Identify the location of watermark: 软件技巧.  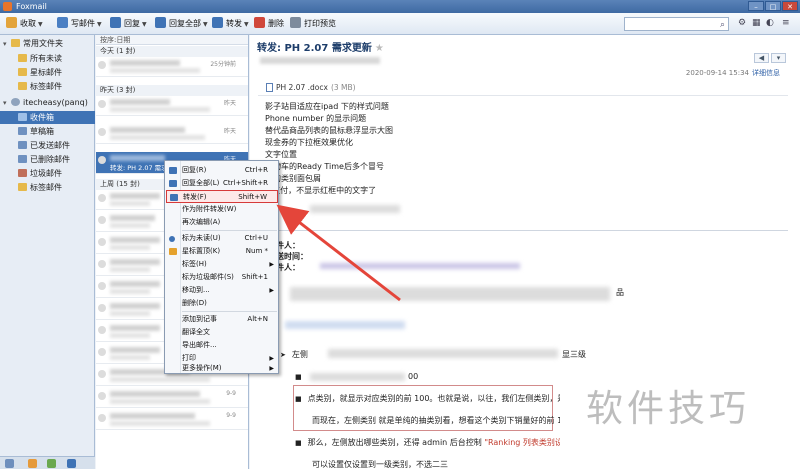
(680, 418).